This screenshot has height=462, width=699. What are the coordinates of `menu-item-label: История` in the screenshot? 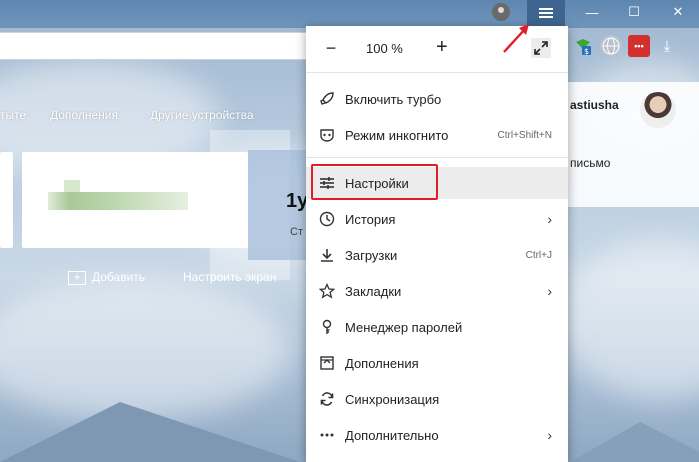 It's located at (370, 219).